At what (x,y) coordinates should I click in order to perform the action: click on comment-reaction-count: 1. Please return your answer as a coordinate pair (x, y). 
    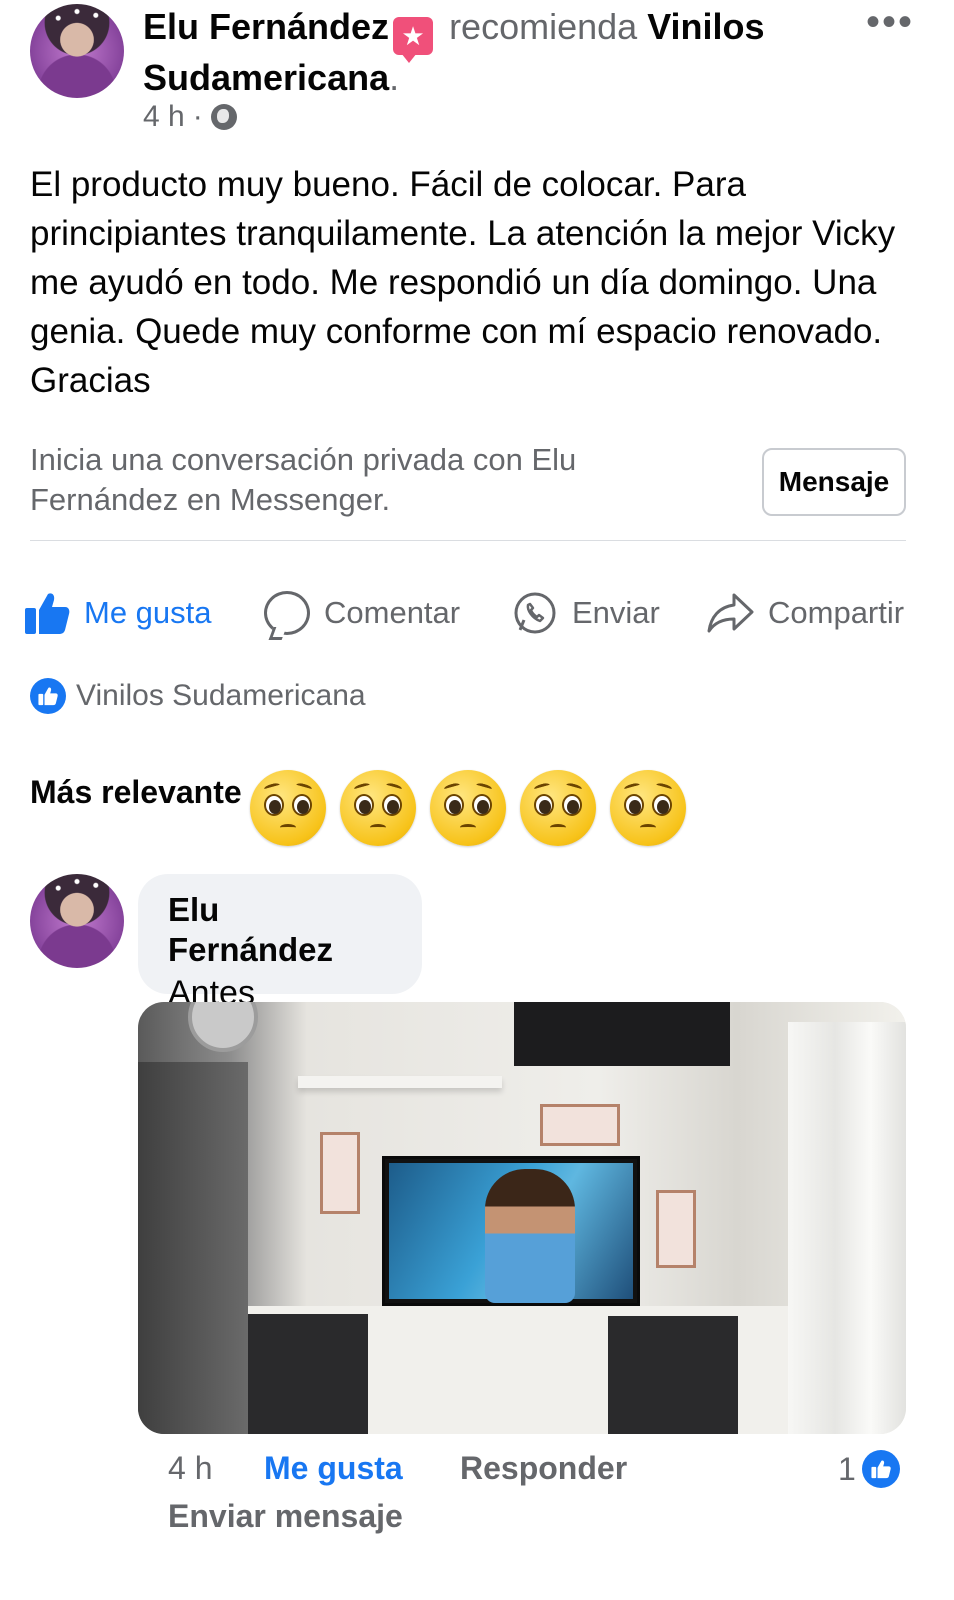
    Looking at the image, I should click on (869, 1469).